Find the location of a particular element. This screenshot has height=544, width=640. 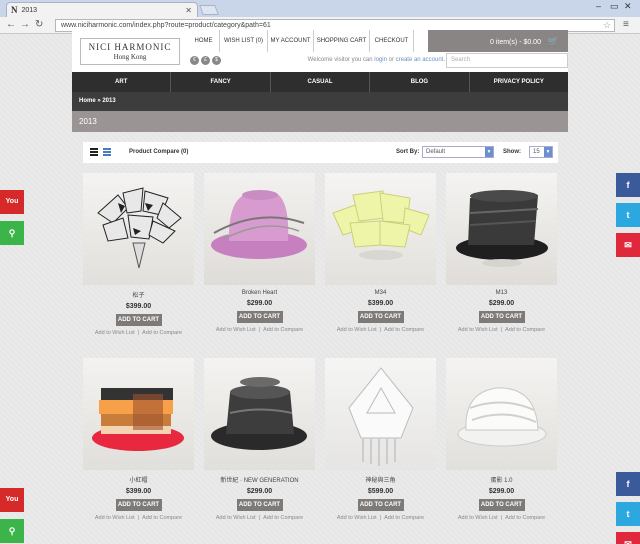

tab-close-icon: ✕ is located at coordinates (188, 10).